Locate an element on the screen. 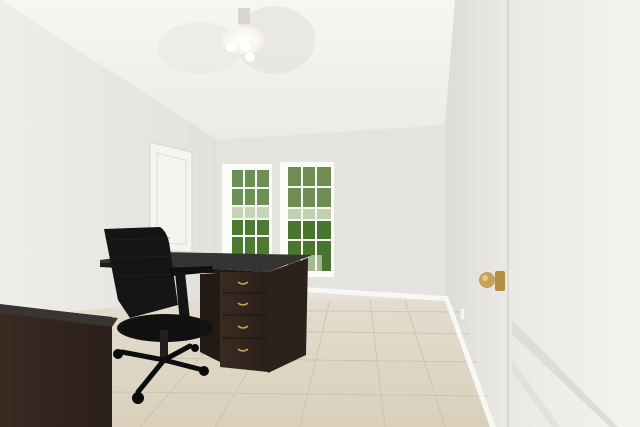 The image size is (640, 427). desk-pedestal is located at coordinates (244, 322).